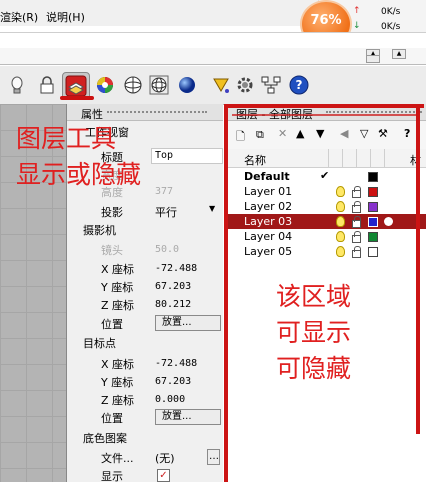  Describe the element at coordinates (118, 305) in the screenshot. I see `cam-z-label: Z 座标` at that location.